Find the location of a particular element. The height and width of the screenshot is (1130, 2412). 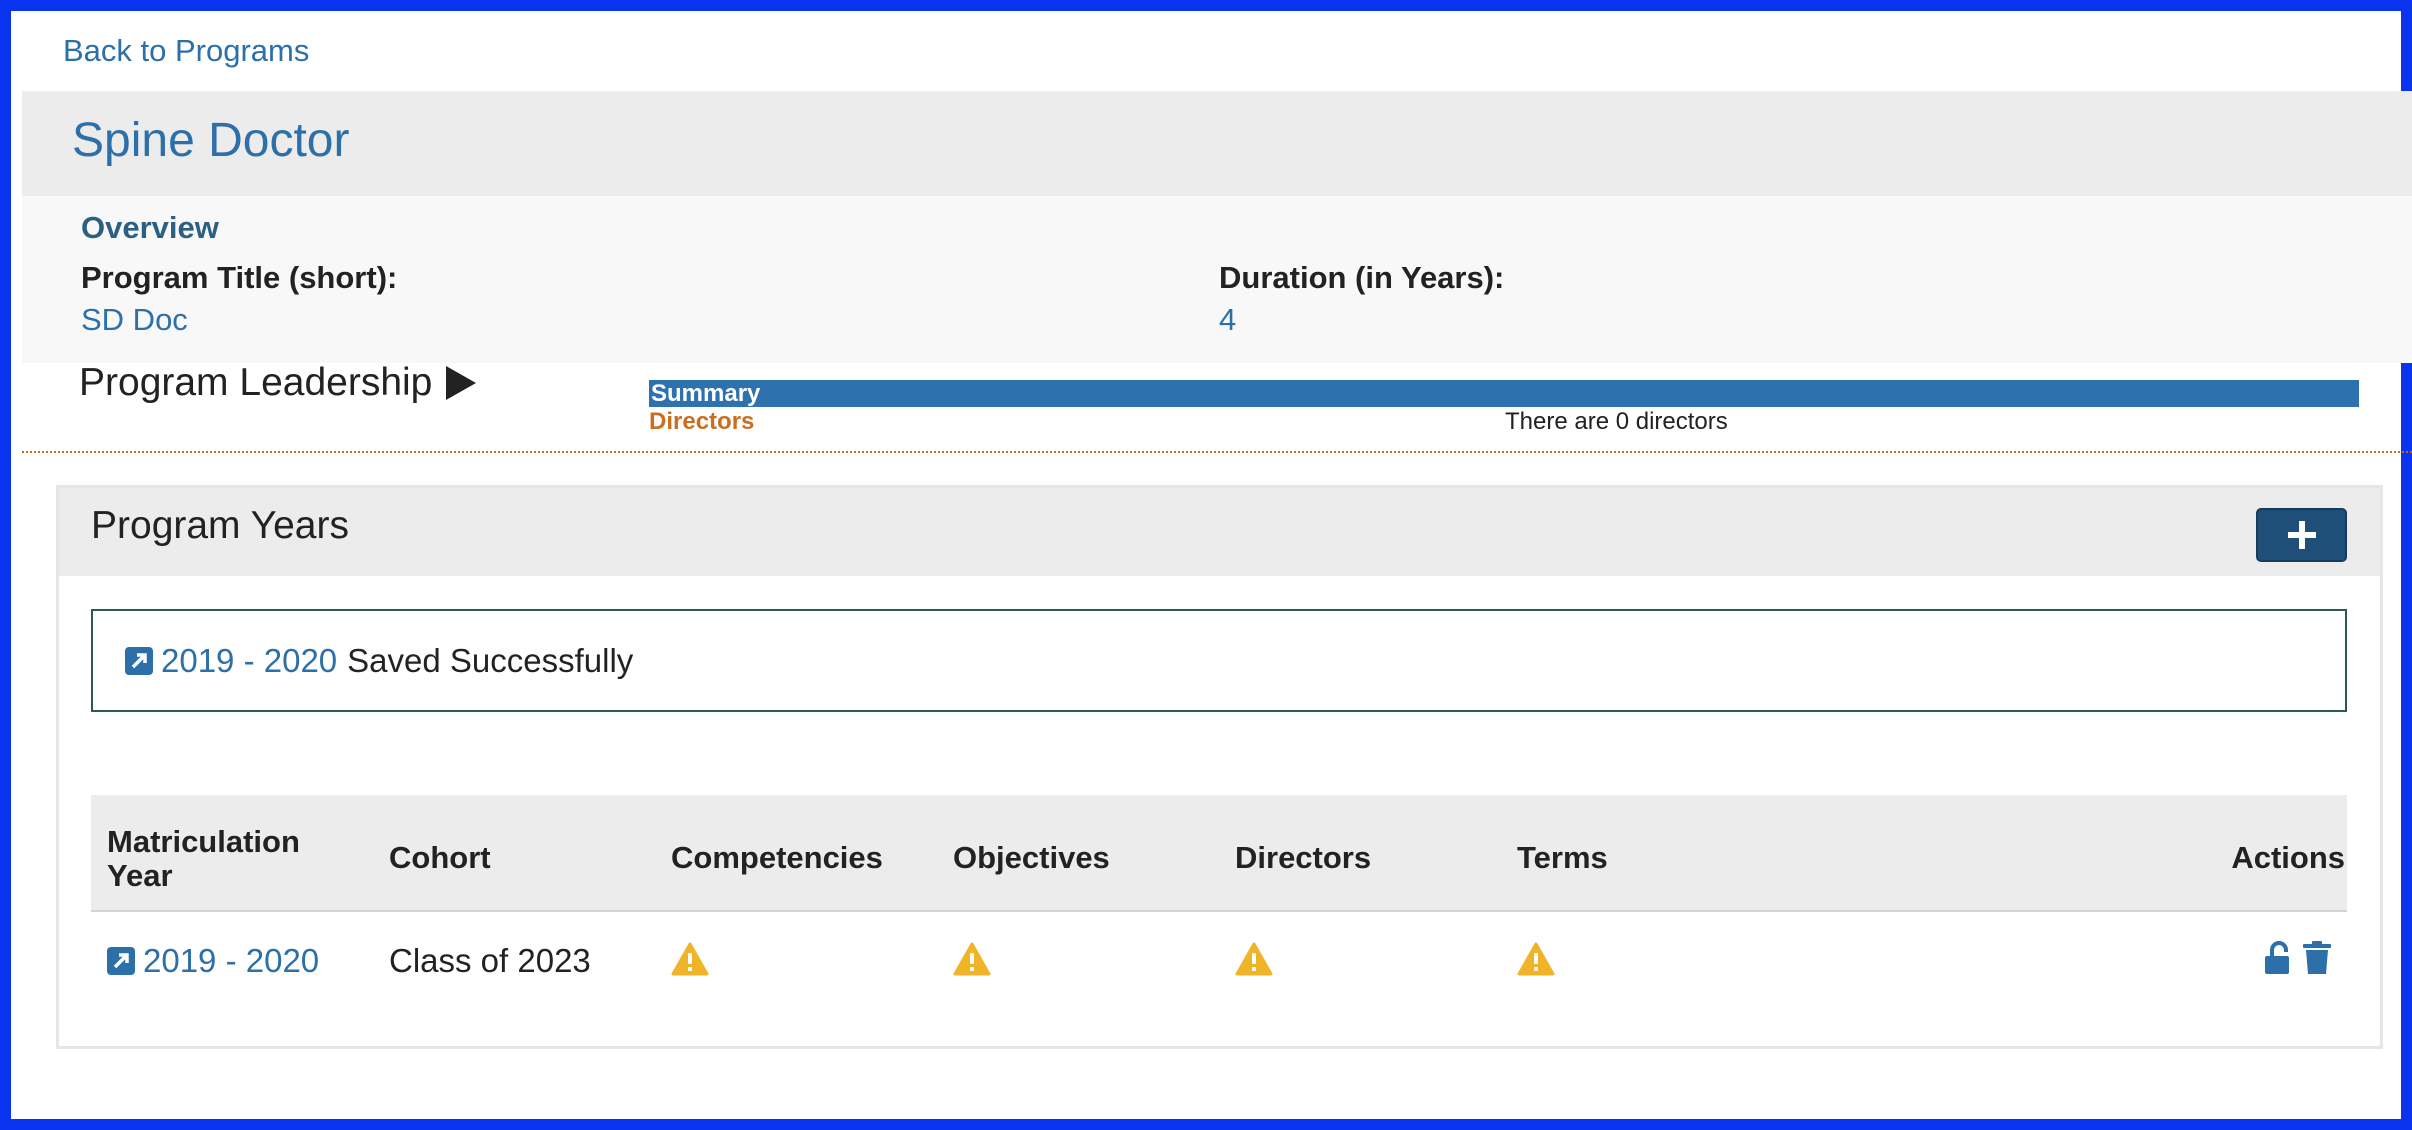

col-cohort: Cohort is located at coordinates (440, 857).